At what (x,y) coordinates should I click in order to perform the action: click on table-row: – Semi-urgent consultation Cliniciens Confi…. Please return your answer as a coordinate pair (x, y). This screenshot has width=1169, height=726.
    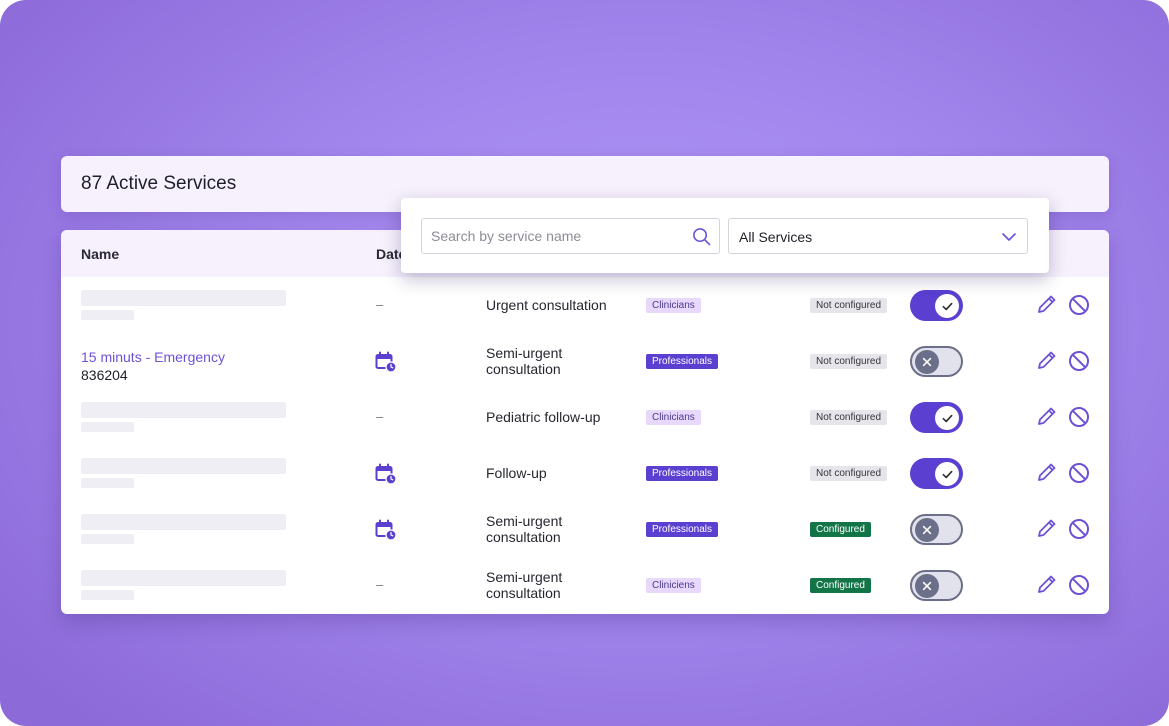
    Looking at the image, I should click on (585, 585).